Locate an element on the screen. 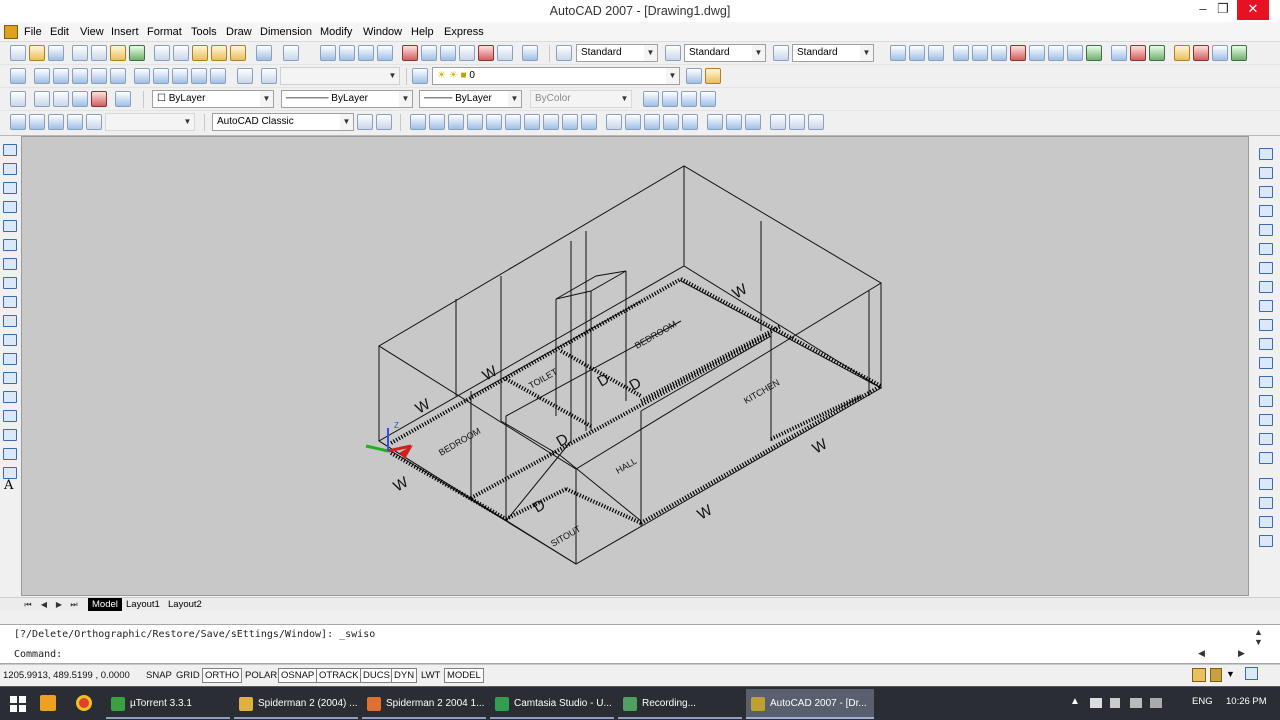 The height and width of the screenshot is (720, 1280). polysolid-icon is located at coordinates (18, 76).